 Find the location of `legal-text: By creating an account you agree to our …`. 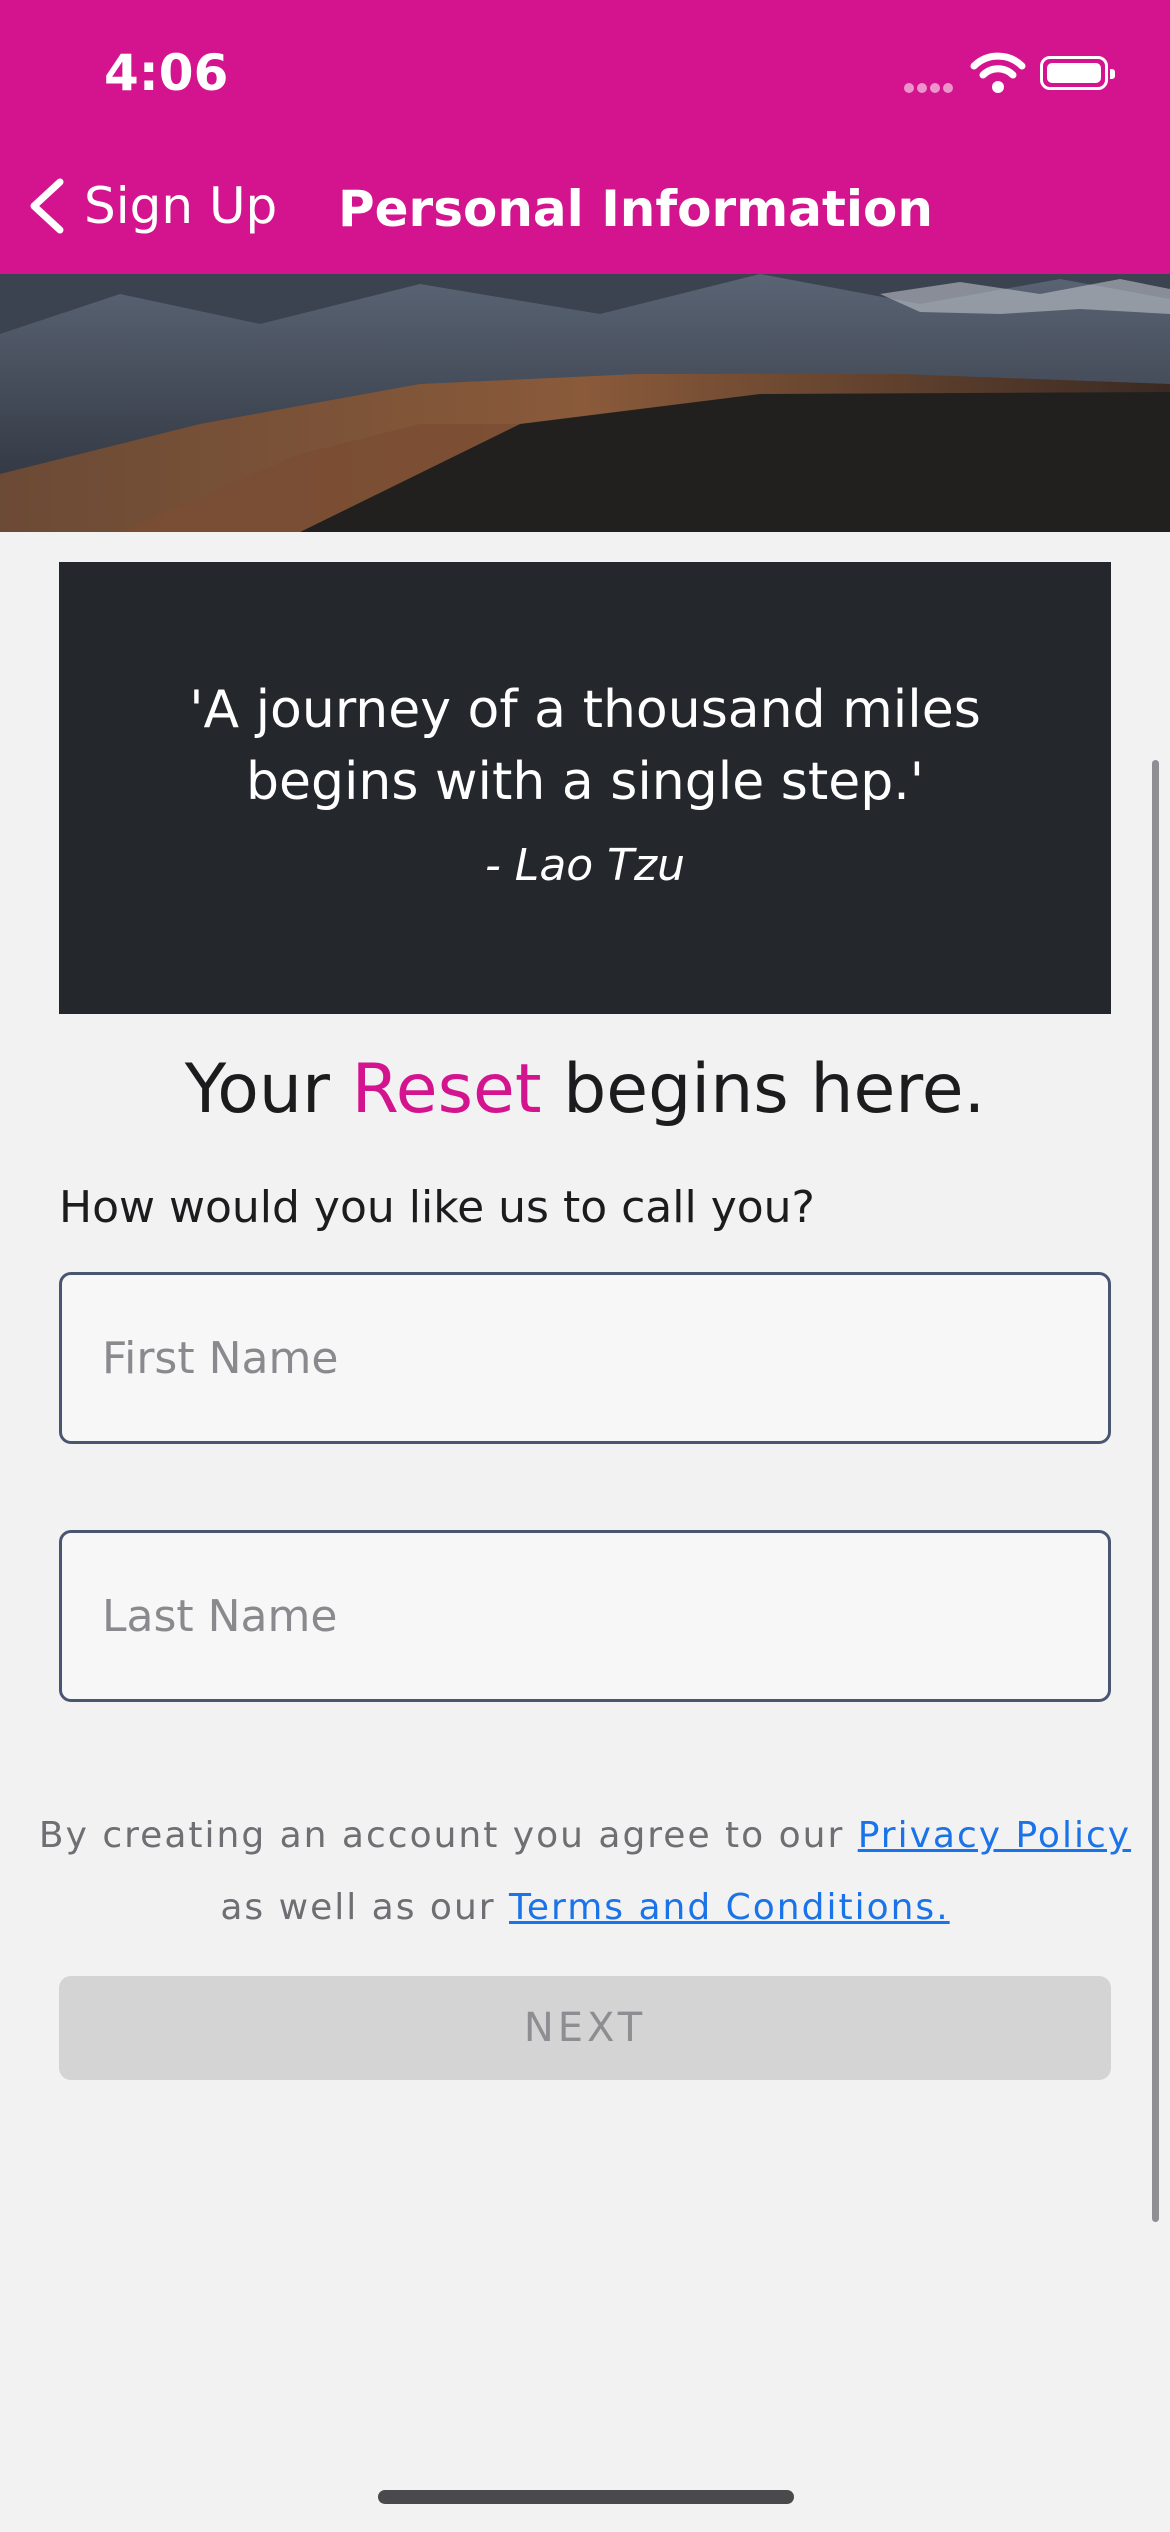

legal-text: By creating an account you agree to our … is located at coordinates (585, 1872).